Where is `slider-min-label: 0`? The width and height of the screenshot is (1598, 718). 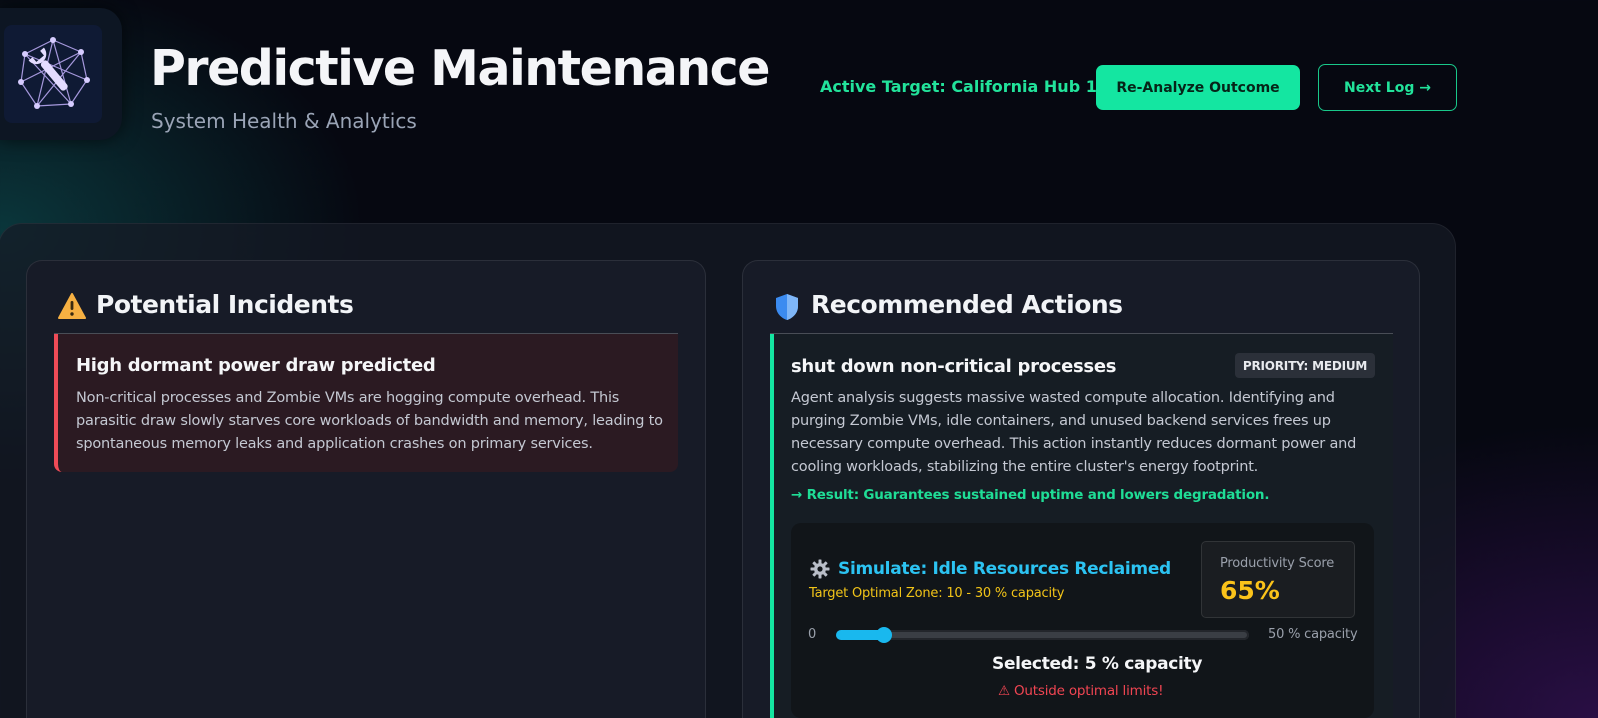 slider-min-label: 0 is located at coordinates (812, 634).